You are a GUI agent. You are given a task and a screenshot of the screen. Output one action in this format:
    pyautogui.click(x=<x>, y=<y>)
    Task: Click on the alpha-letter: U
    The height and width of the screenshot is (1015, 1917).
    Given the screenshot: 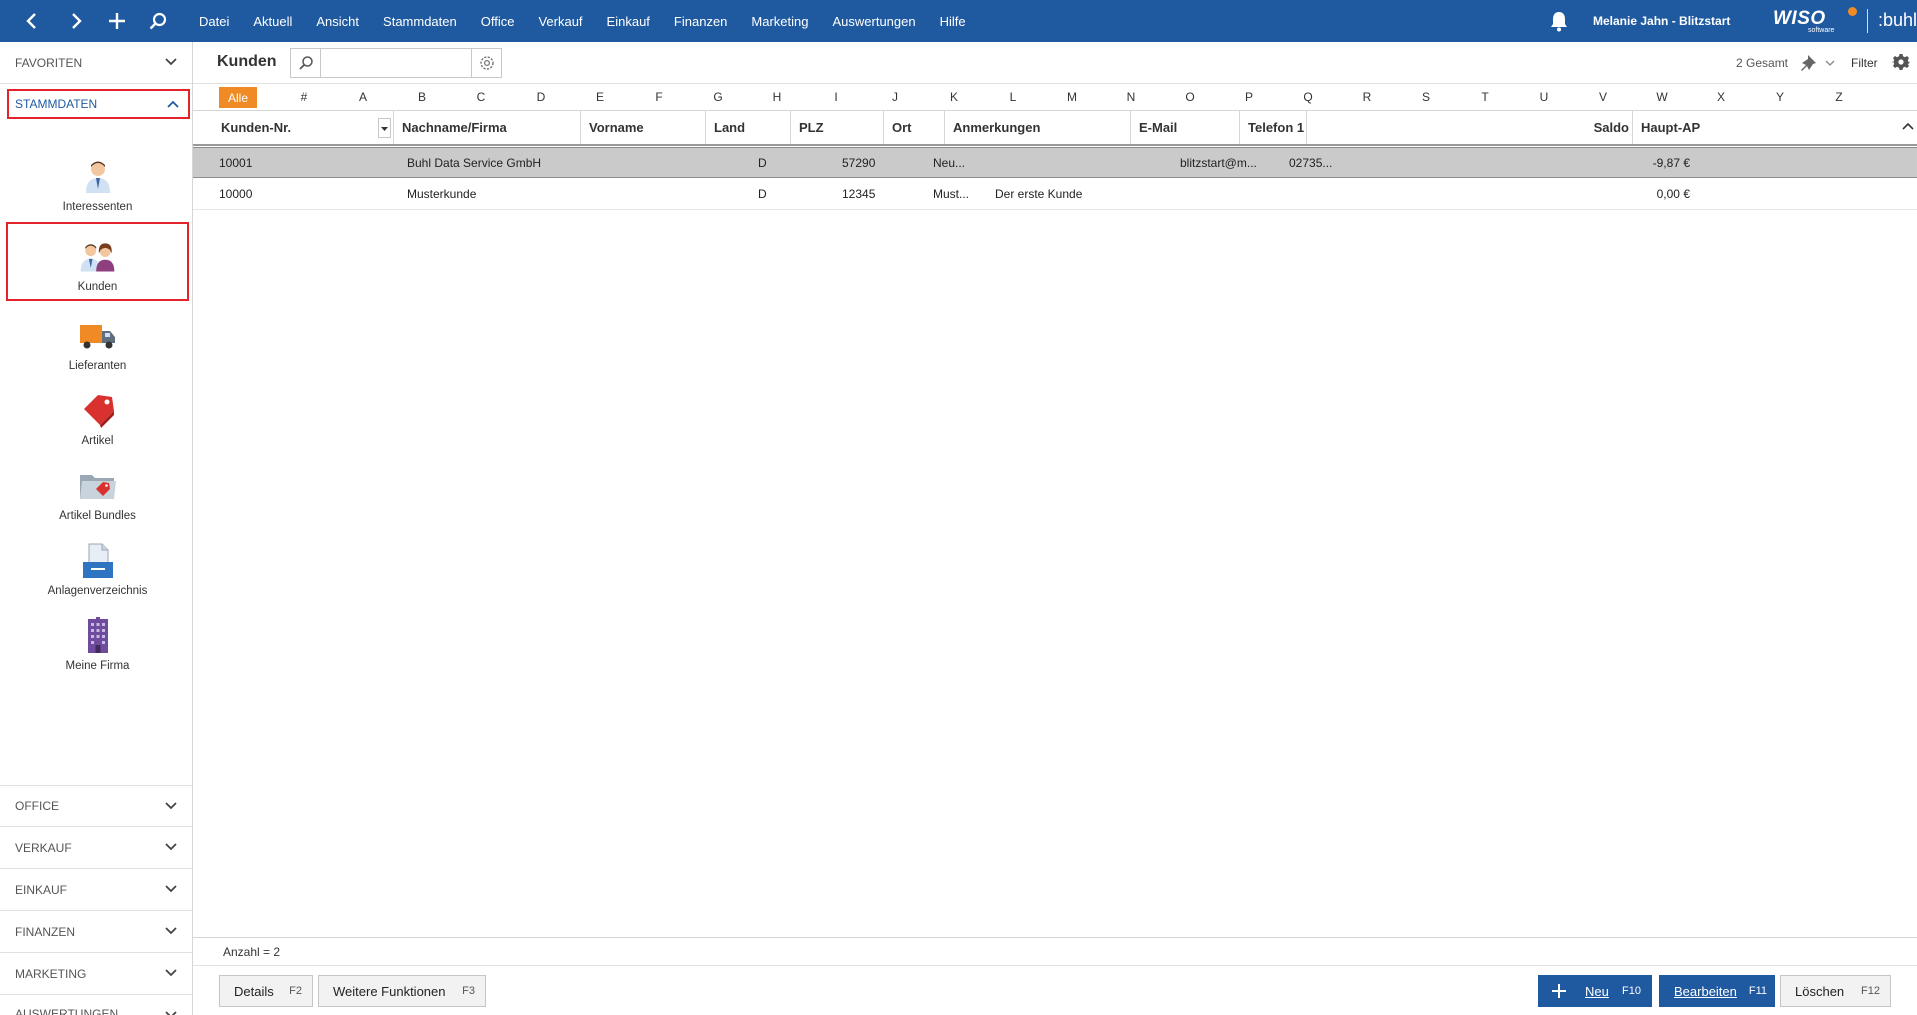 What is the action you would take?
    pyautogui.click(x=1544, y=97)
    